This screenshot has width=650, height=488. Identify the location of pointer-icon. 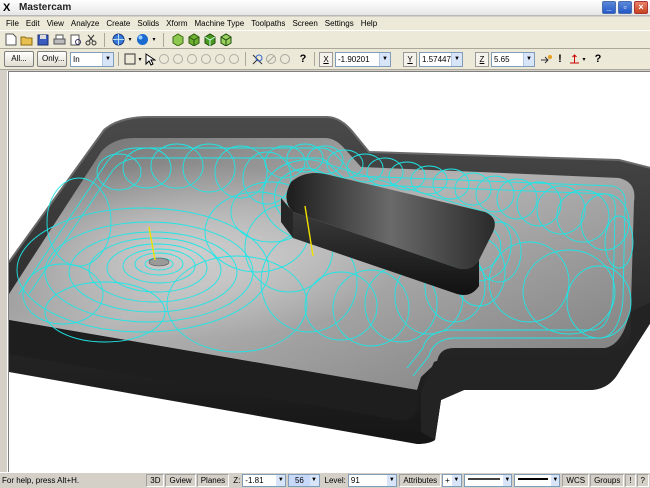
(150, 59).